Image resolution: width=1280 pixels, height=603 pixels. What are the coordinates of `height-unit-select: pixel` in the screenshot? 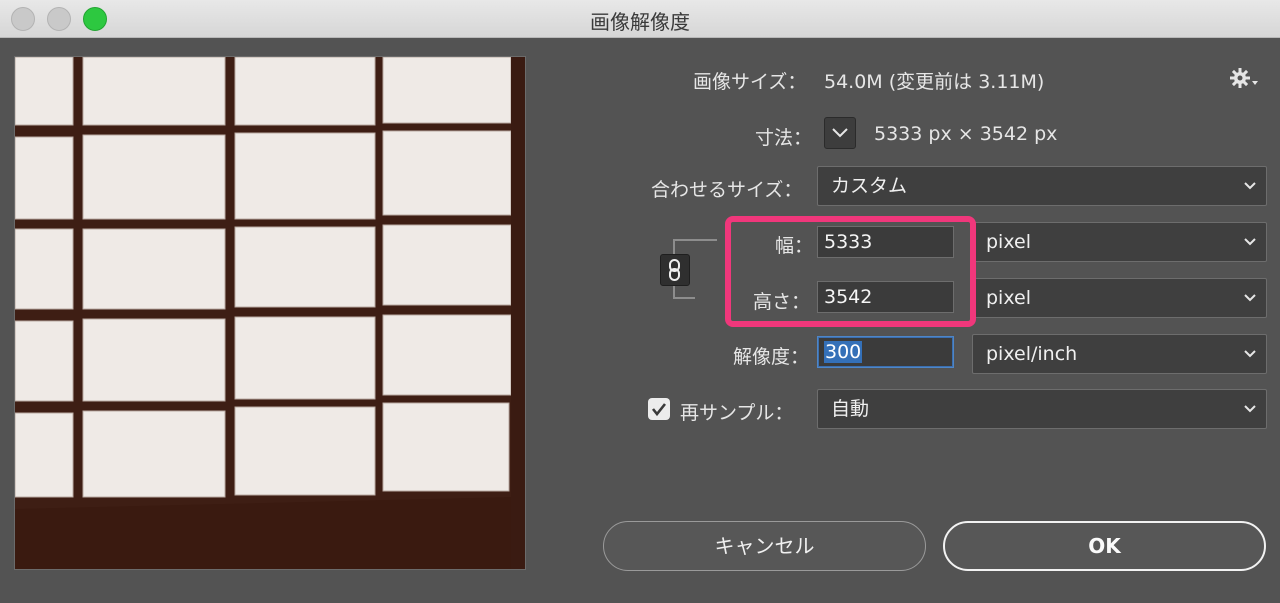 It's located at (1119, 298).